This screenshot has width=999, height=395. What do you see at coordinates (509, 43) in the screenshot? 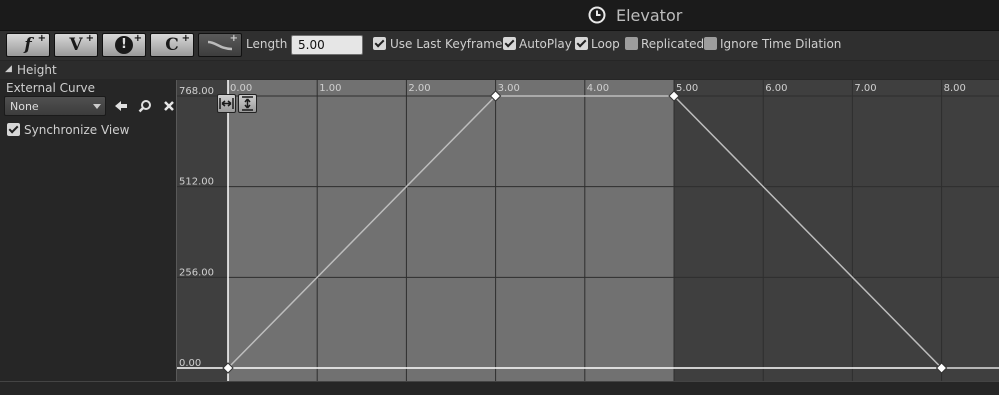
I see `autoplay-checkbox` at bounding box center [509, 43].